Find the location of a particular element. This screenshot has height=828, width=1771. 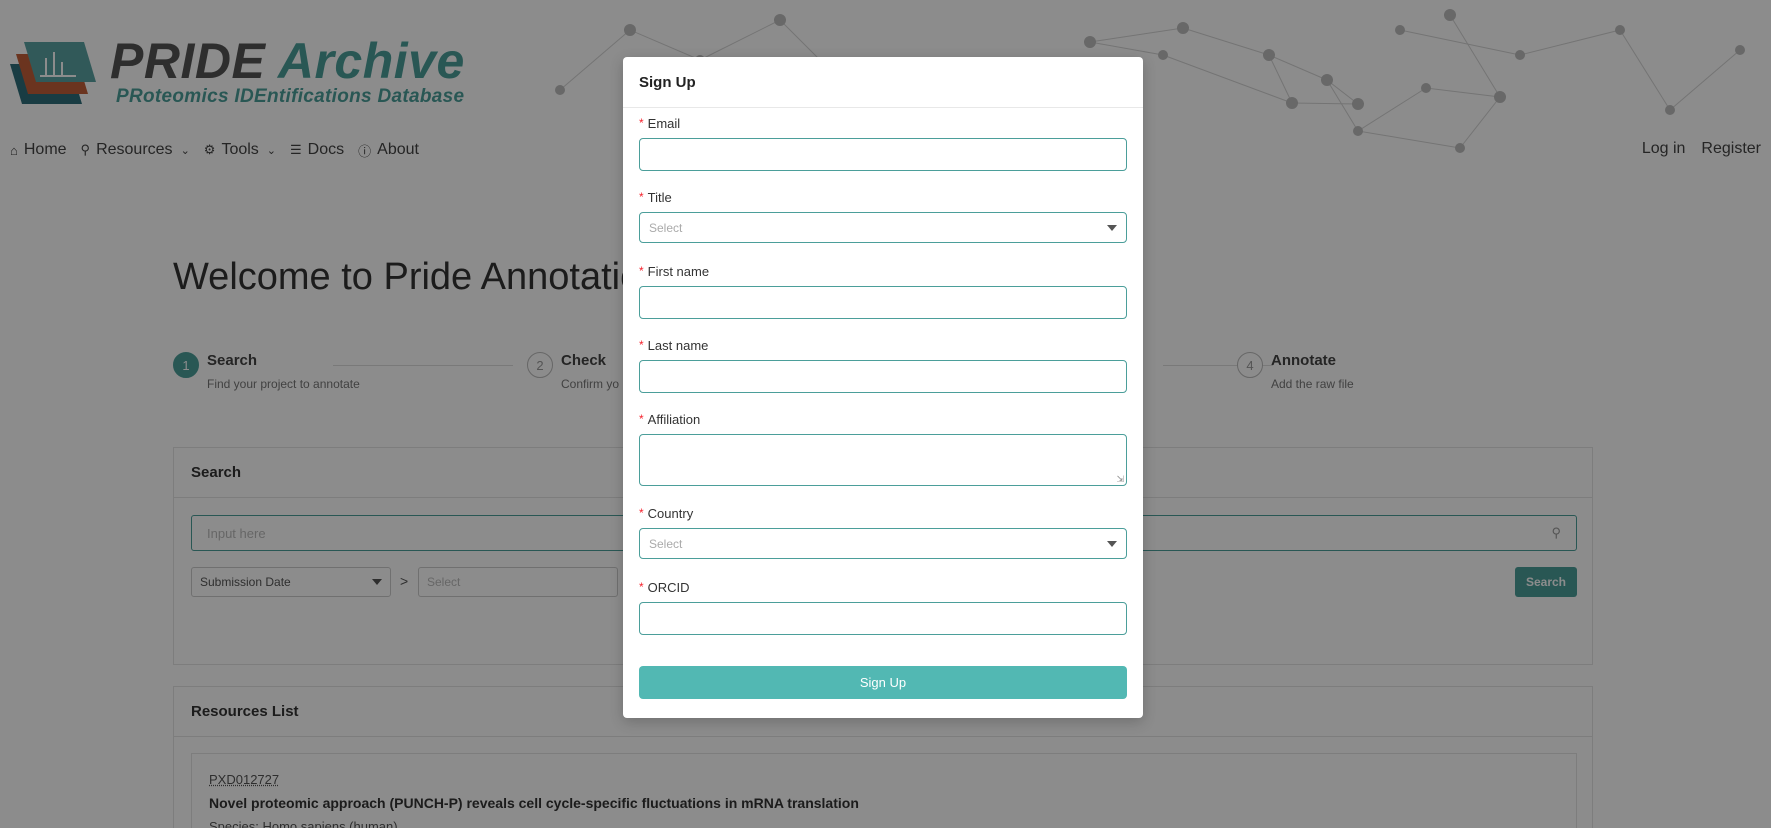

last-name-field is located at coordinates (883, 376).